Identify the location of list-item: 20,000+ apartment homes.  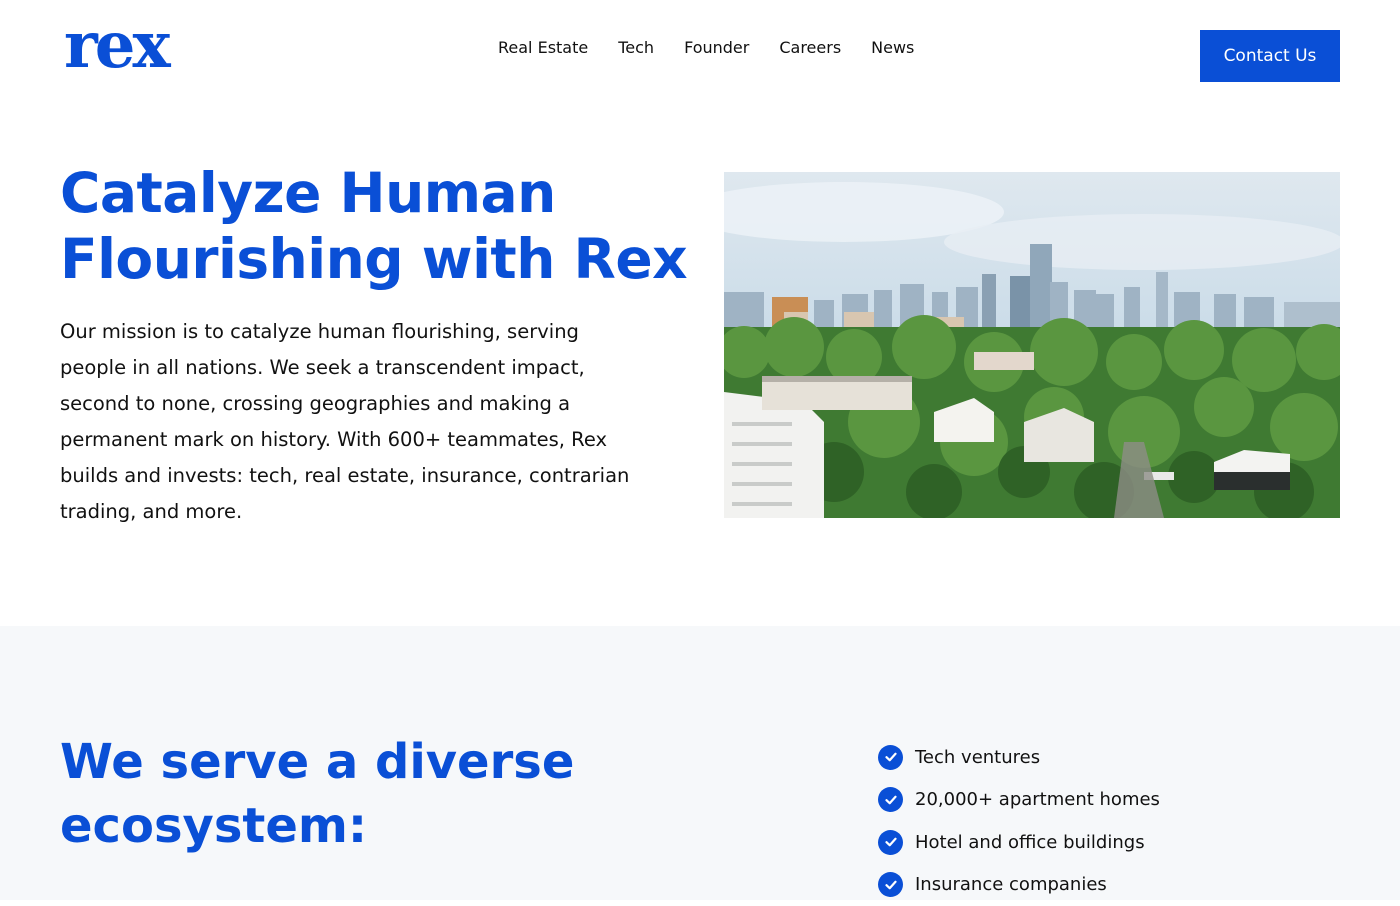
(1019, 800).